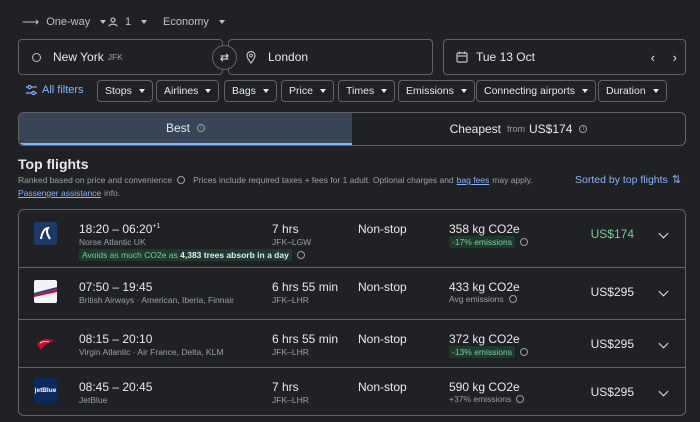  I want to click on flight-times: 18:20 – 06:20+1, so click(119, 229).